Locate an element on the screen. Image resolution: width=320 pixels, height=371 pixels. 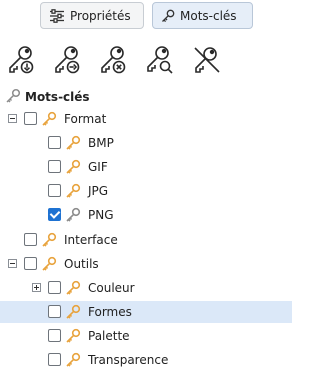
key-search-button is located at coordinates (160, 60).